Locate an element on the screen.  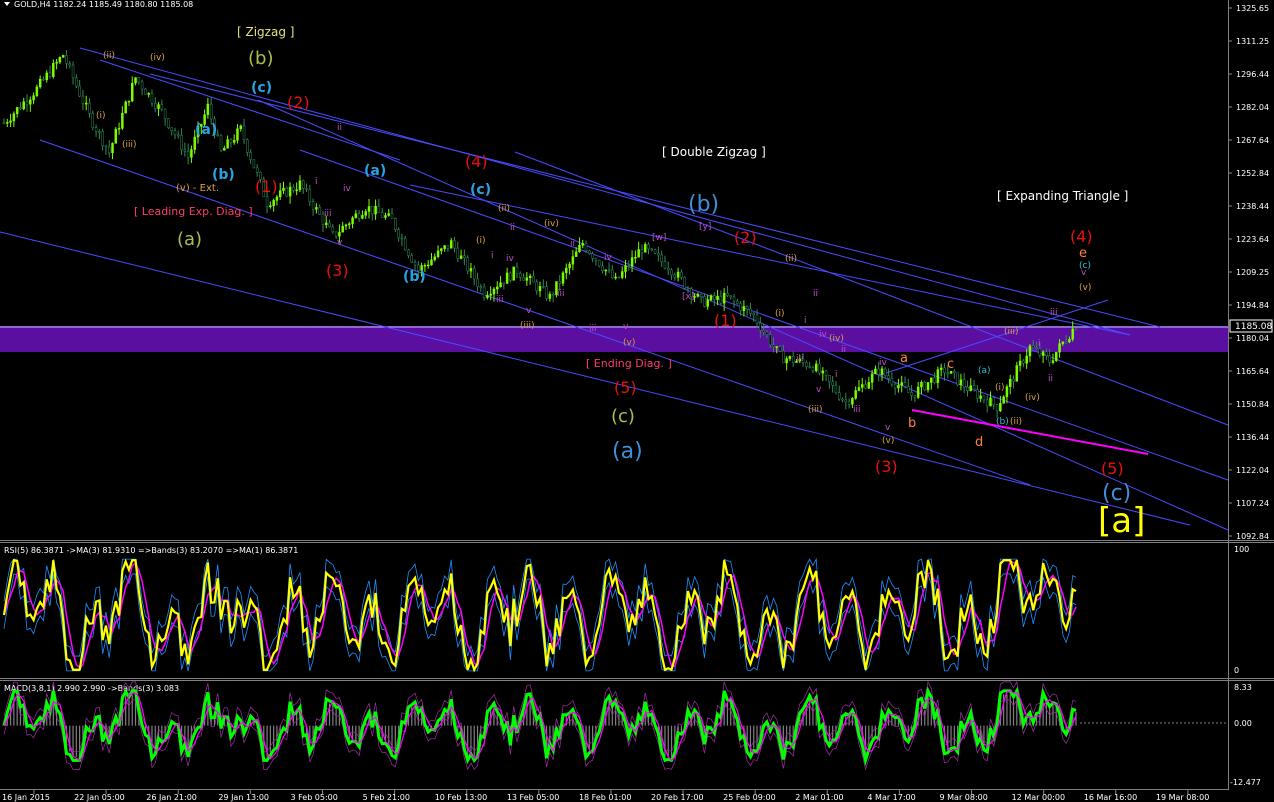
macd-tick: 8.33 is located at coordinates (1243, 687).